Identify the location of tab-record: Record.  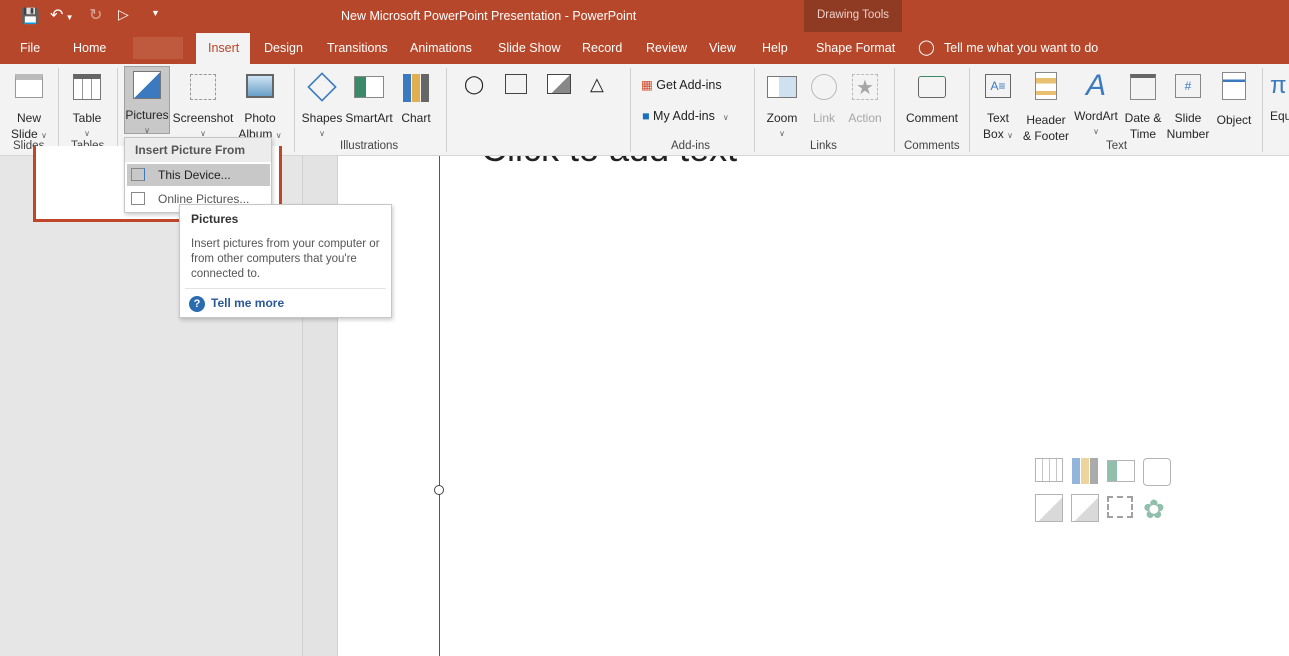
(602, 48).